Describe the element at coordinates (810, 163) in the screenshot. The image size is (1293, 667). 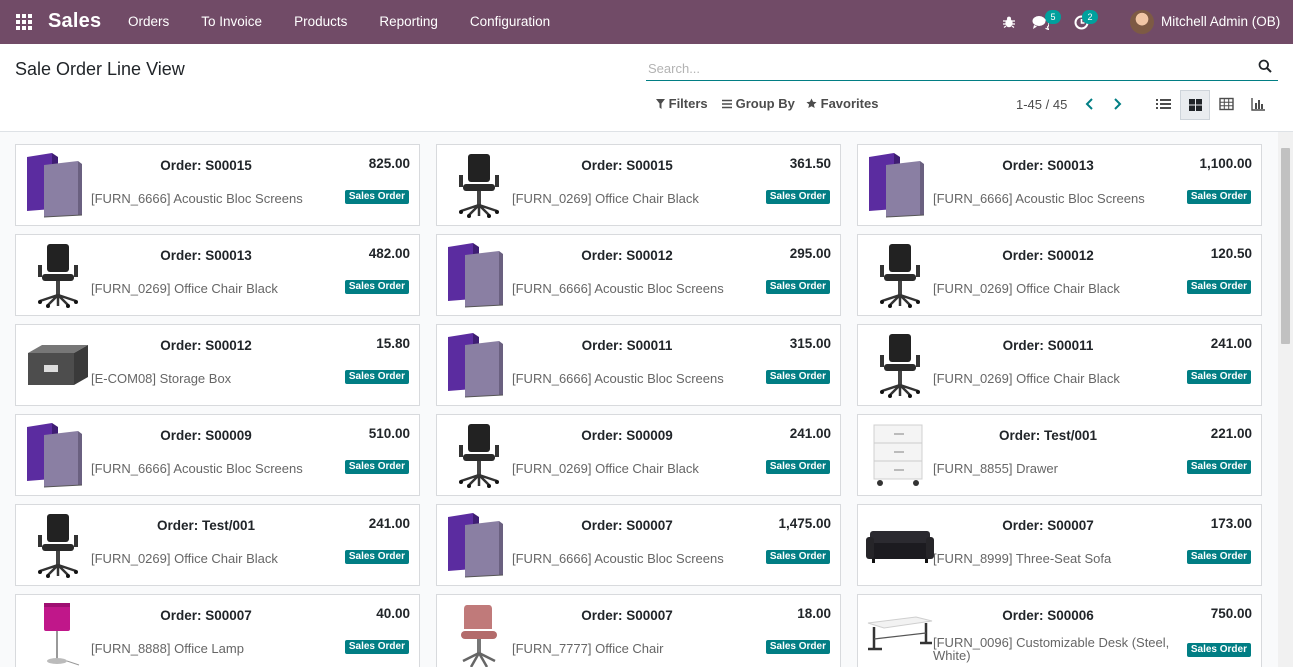
I see `line-amount: 361.50` at that location.